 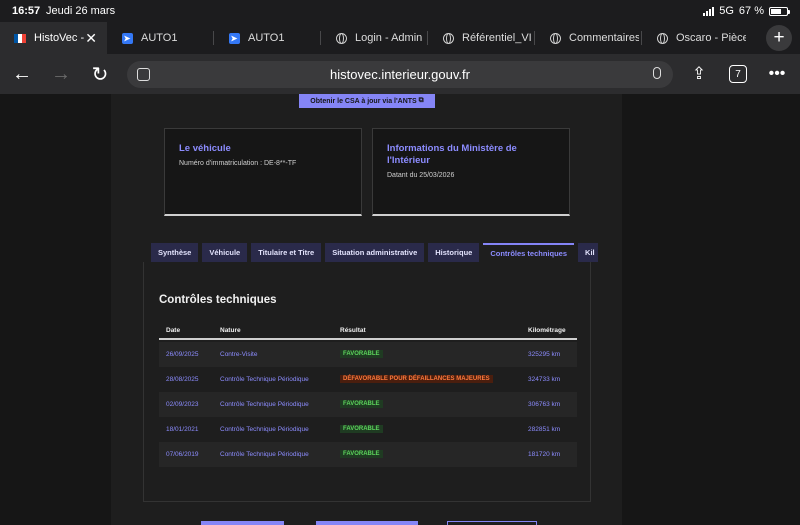 What do you see at coordinates (416, 379) in the screenshot?
I see `result-badge: DÉFAVORABLE POUR DÉFAILLANCES MAJEURES` at bounding box center [416, 379].